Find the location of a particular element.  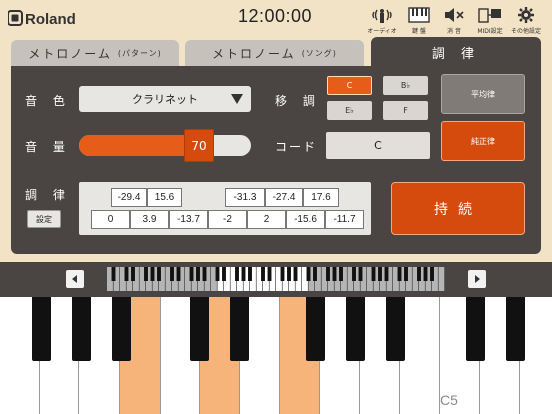

white-key is located at coordinates (420, 355).